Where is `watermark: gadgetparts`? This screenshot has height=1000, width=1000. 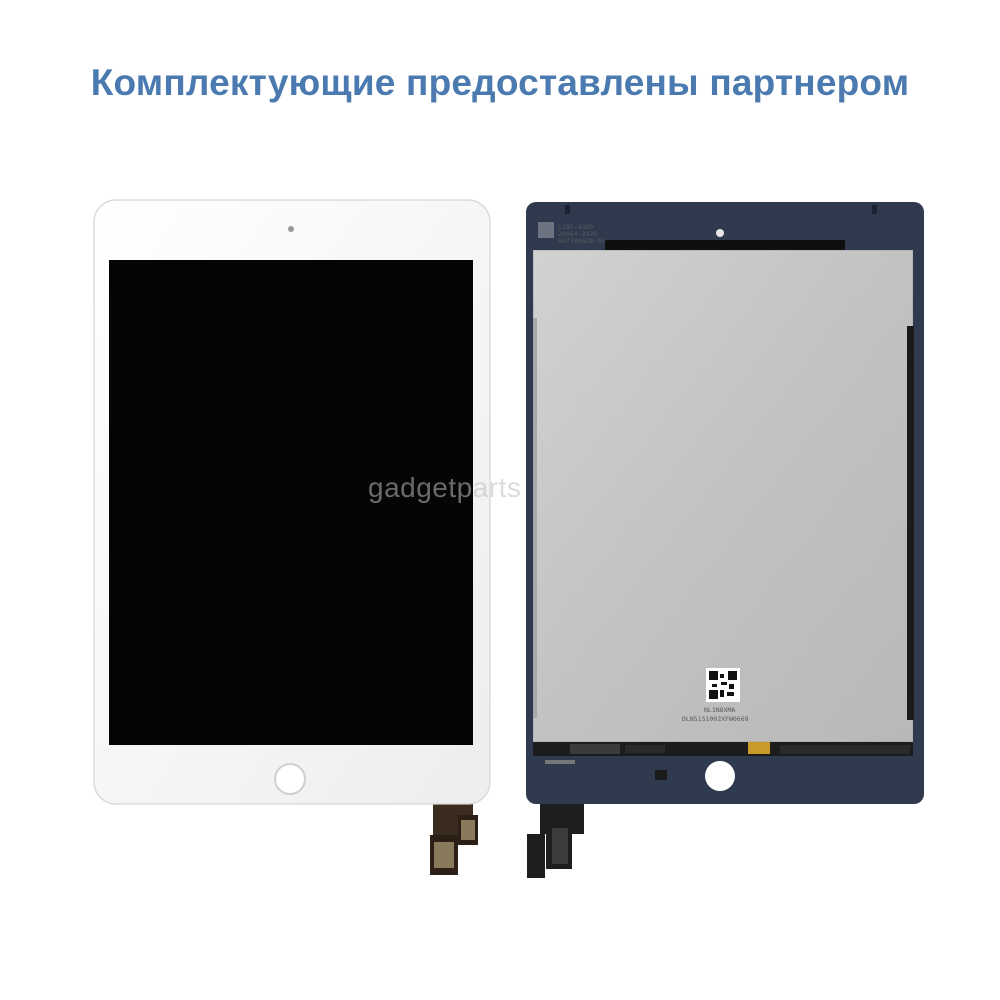
watermark: gadgetparts is located at coordinates (445, 487).